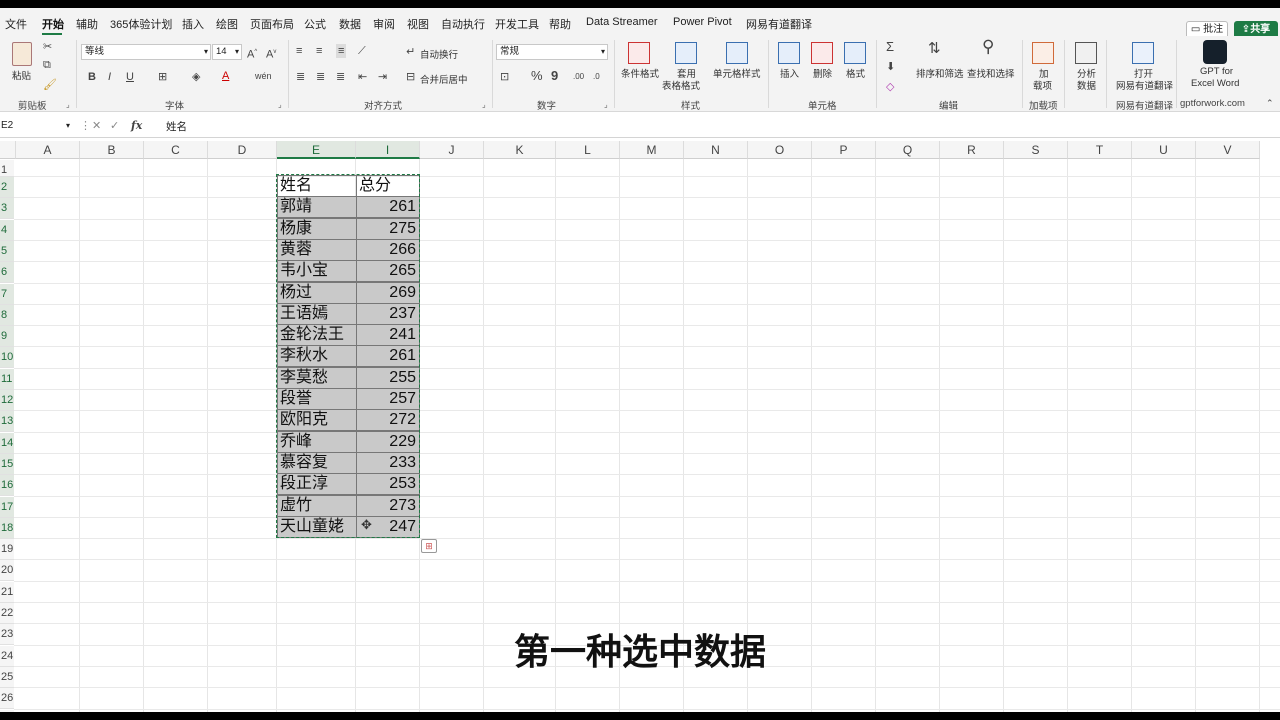 The height and width of the screenshot is (720, 1280). Describe the element at coordinates (21, 75) in the screenshot. I see `paste-button: 粘贴` at that location.